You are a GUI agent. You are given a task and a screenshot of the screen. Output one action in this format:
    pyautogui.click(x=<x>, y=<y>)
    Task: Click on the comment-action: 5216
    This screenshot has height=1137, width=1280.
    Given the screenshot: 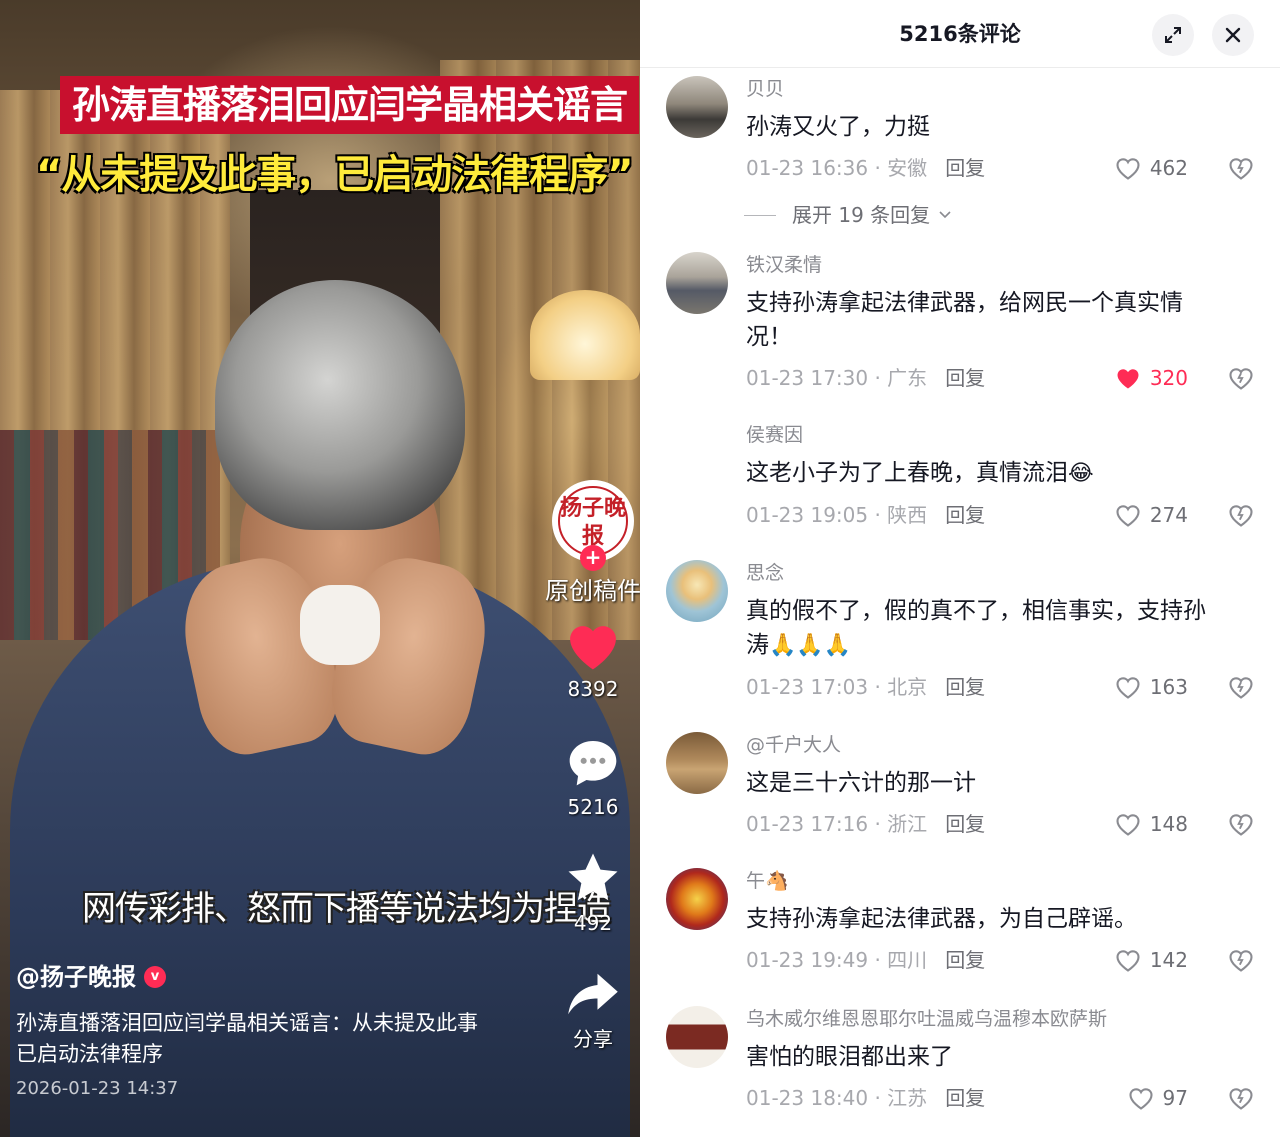 What is the action you would take?
    pyautogui.click(x=593, y=775)
    